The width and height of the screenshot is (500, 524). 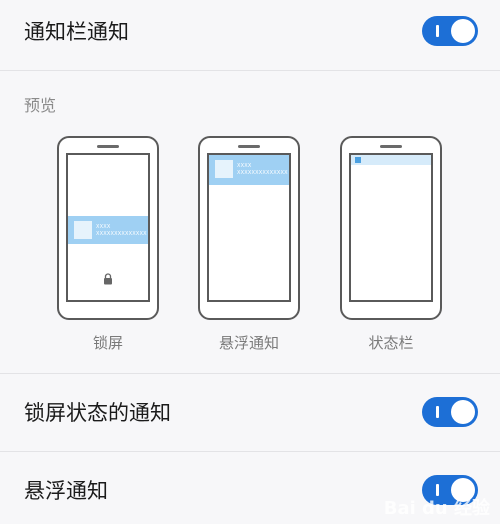 What do you see at coordinates (358, 160) in the screenshot?
I see `notification-status-icon` at bounding box center [358, 160].